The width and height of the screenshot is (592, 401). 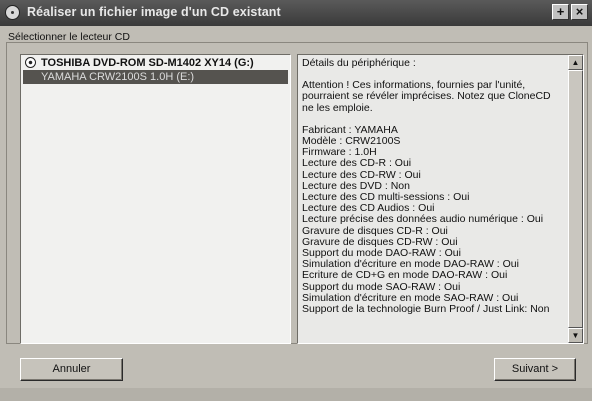 I want to click on drive-item-yamaha: YAMAHA CRW2100S 1.0H (E:), so click(x=155, y=77).